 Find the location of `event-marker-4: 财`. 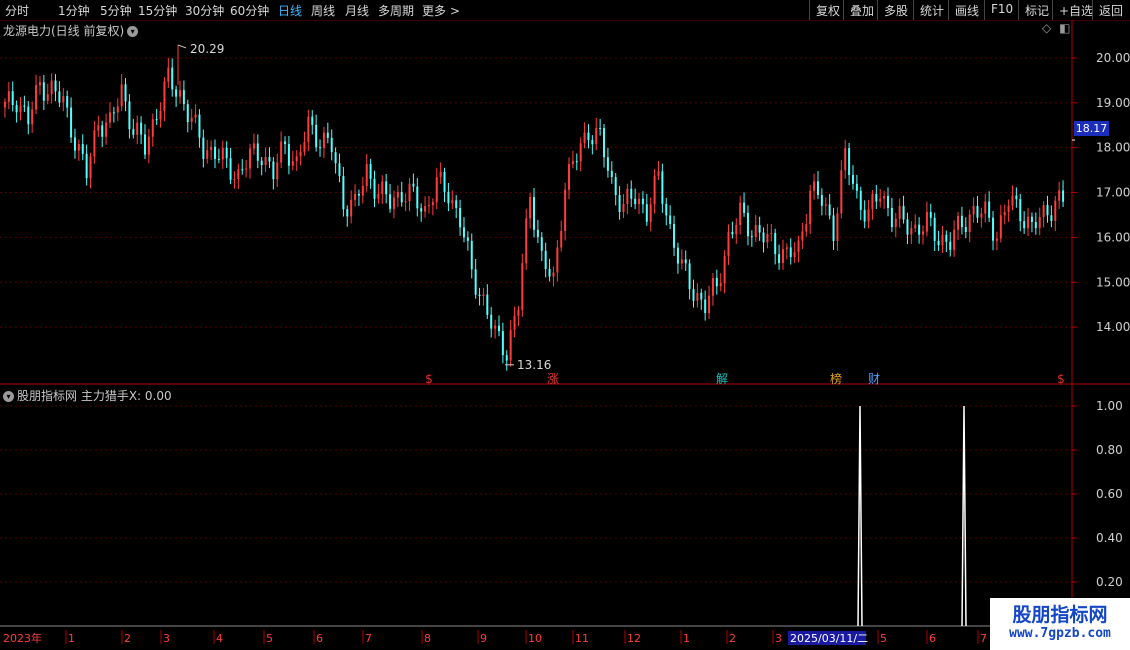

event-marker-4: 财 is located at coordinates (874, 379).